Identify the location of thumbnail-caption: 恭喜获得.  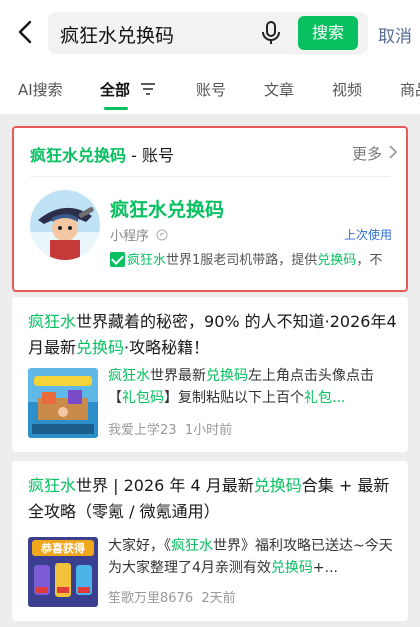
(62, 548).